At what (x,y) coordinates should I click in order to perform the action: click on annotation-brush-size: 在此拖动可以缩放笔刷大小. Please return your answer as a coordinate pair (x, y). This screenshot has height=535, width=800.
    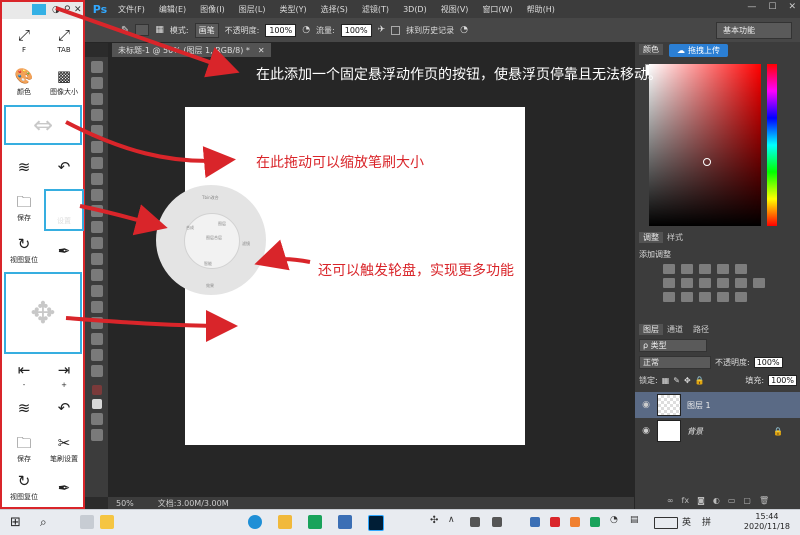
    Looking at the image, I should click on (340, 163).